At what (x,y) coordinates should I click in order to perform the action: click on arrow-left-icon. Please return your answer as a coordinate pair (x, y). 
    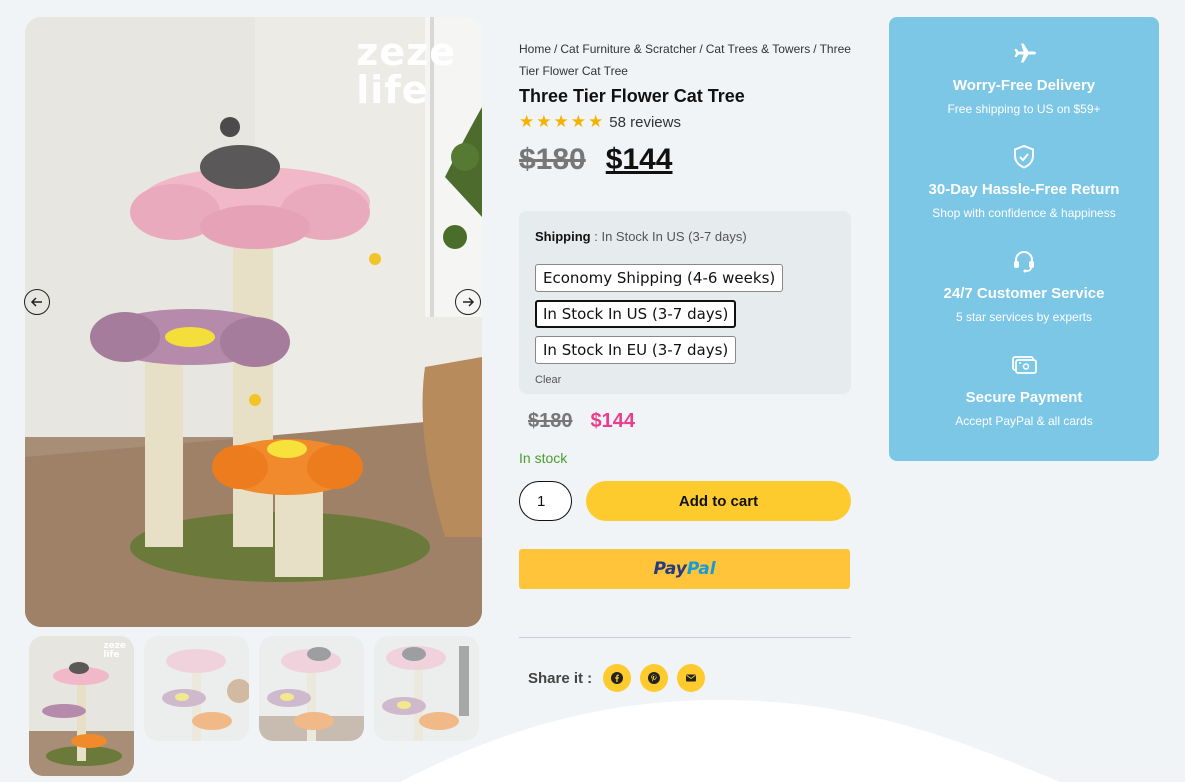
    Looking at the image, I should click on (36, 302).